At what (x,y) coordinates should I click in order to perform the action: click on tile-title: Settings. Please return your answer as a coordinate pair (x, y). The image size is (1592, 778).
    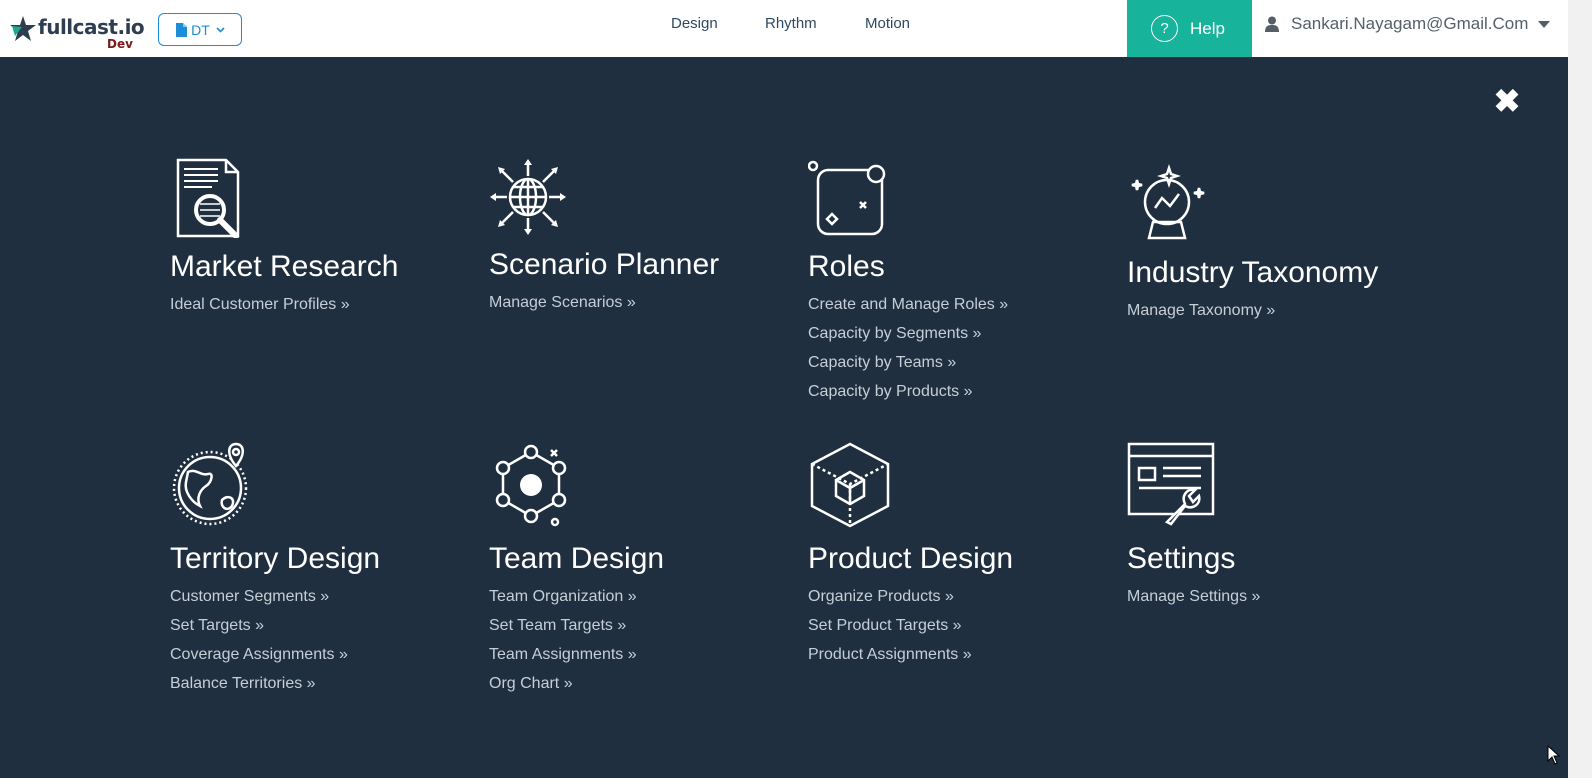
    Looking at the image, I should click on (1181, 558).